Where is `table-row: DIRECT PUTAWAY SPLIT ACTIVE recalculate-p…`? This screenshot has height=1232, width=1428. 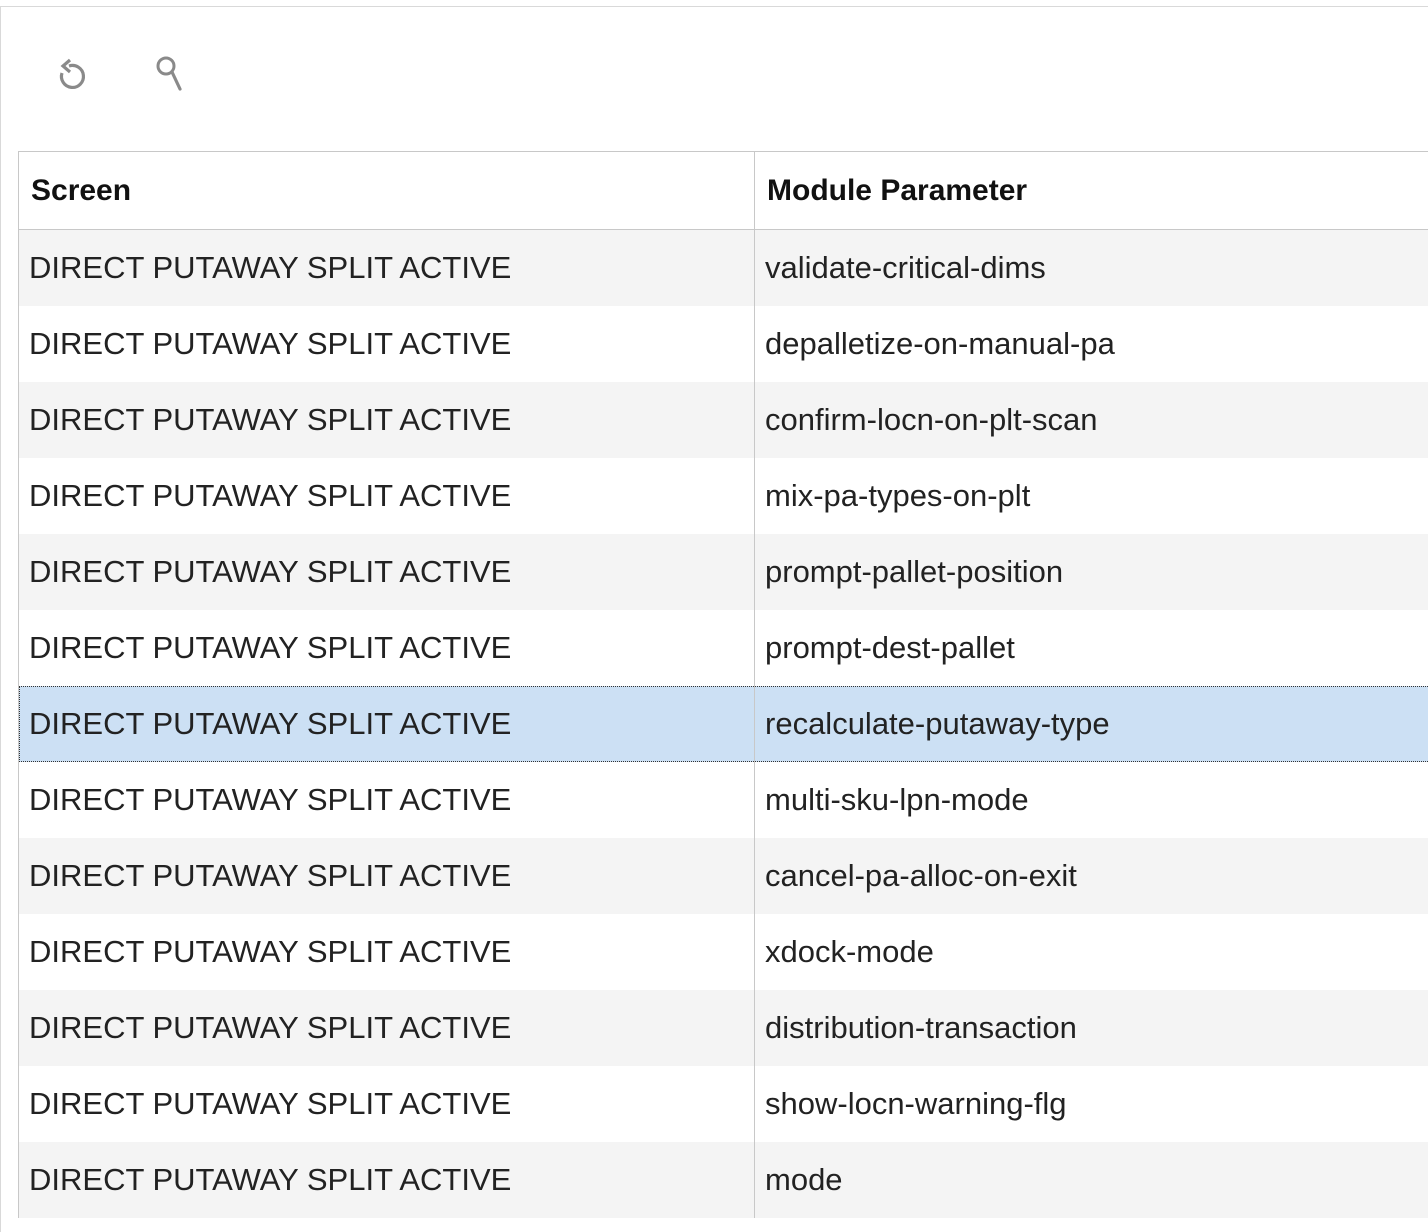
table-row: DIRECT PUTAWAY SPLIT ACTIVE recalculate-p… is located at coordinates (723, 724).